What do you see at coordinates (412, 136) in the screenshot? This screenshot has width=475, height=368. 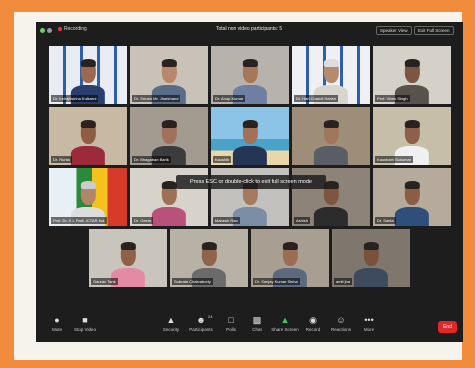 I see `video-tile-active-speaker: Kaustubh Sukumar` at bounding box center [412, 136].